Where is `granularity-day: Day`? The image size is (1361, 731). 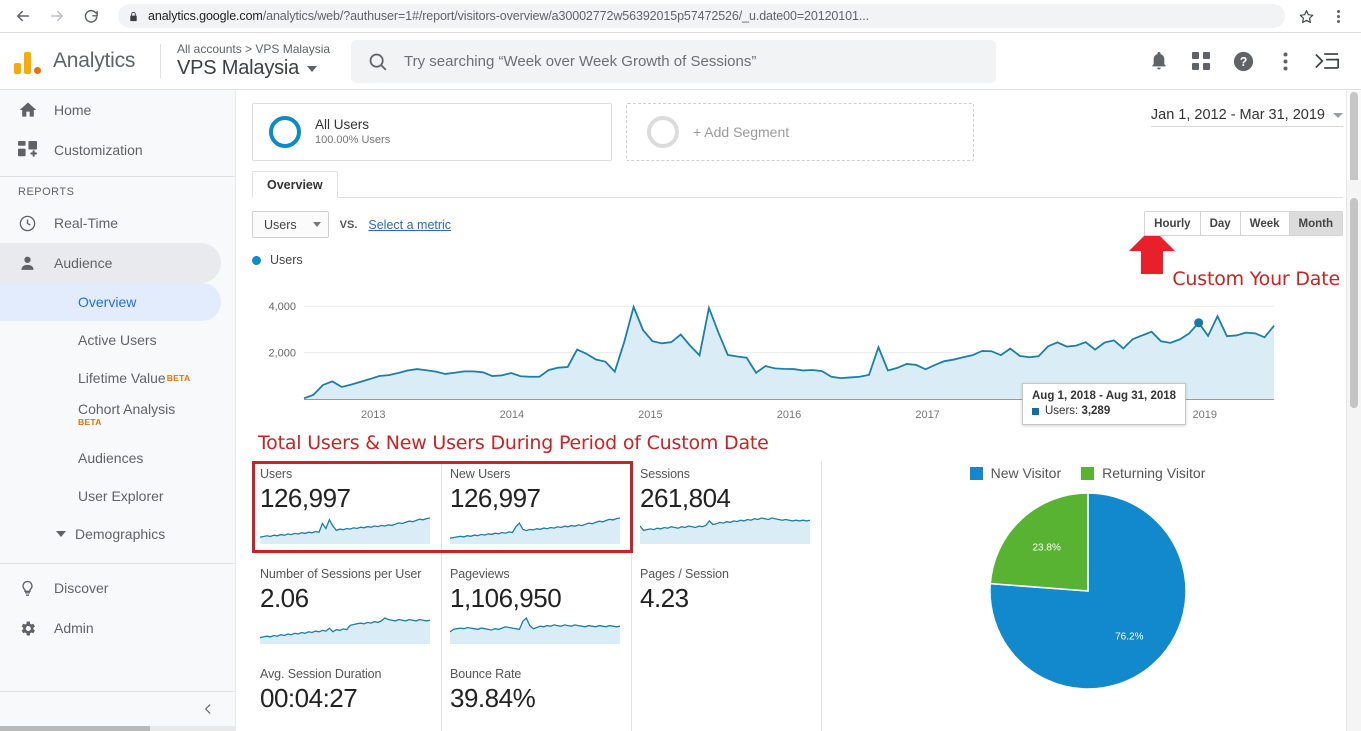 granularity-day: Day is located at coordinates (1220, 223).